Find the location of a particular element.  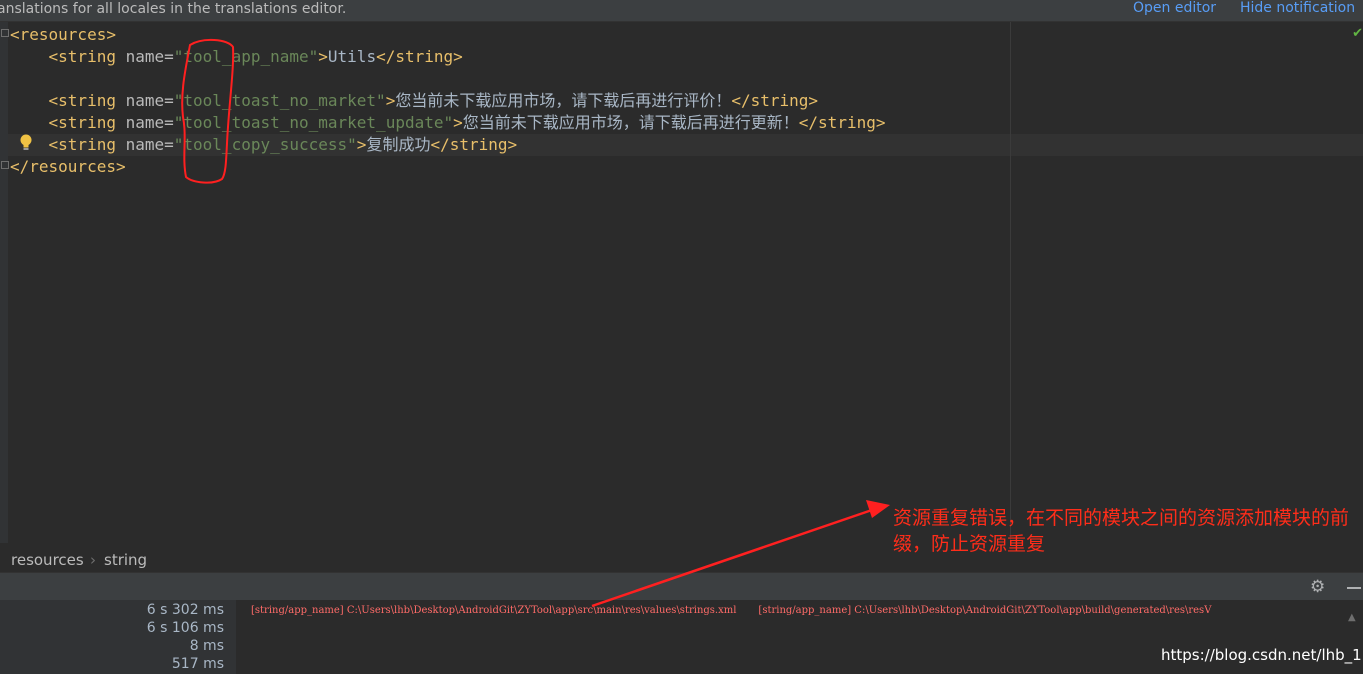

fold-marker-open is located at coordinates (5, 33).